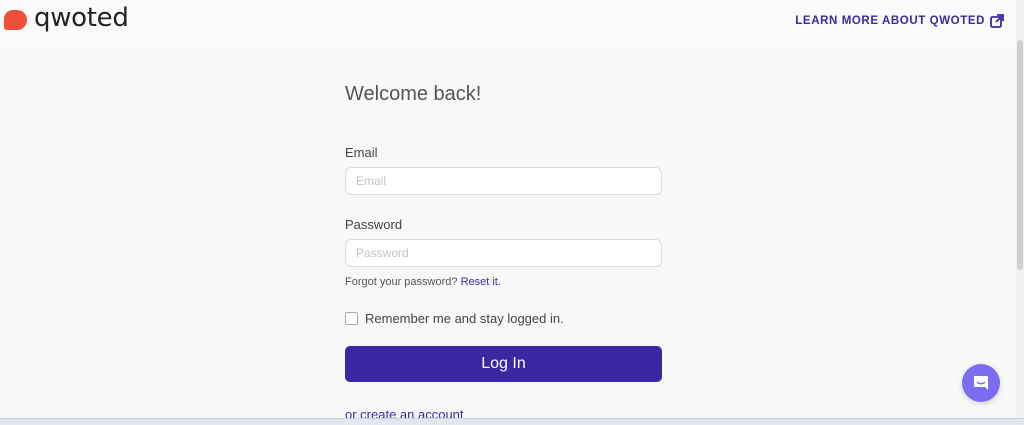 The image size is (1024, 425). What do you see at coordinates (503, 364) in the screenshot?
I see `login-button: Log In` at bounding box center [503, 364].